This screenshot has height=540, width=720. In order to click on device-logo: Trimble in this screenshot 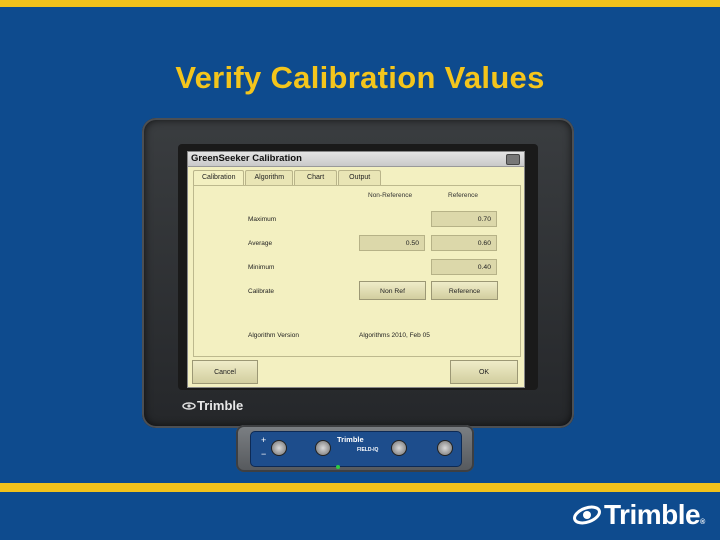, I will do `click(212, 405)`.